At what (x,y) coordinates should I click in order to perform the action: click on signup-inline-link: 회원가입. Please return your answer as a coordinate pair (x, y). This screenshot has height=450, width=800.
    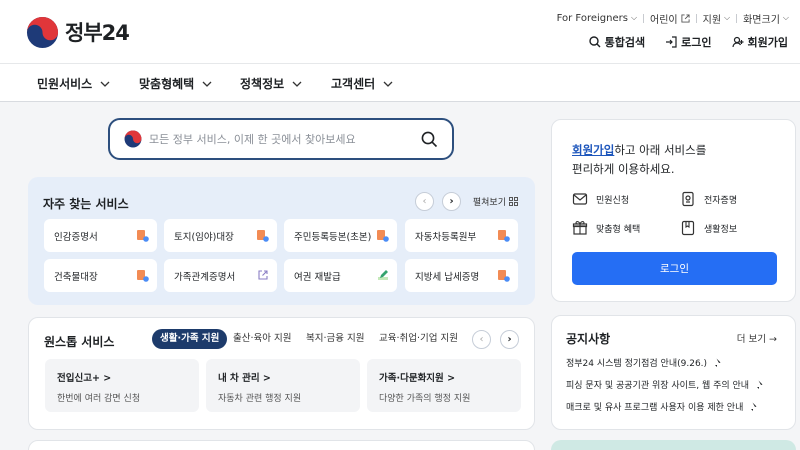
    Looking at the image, I should click on (593, 150).